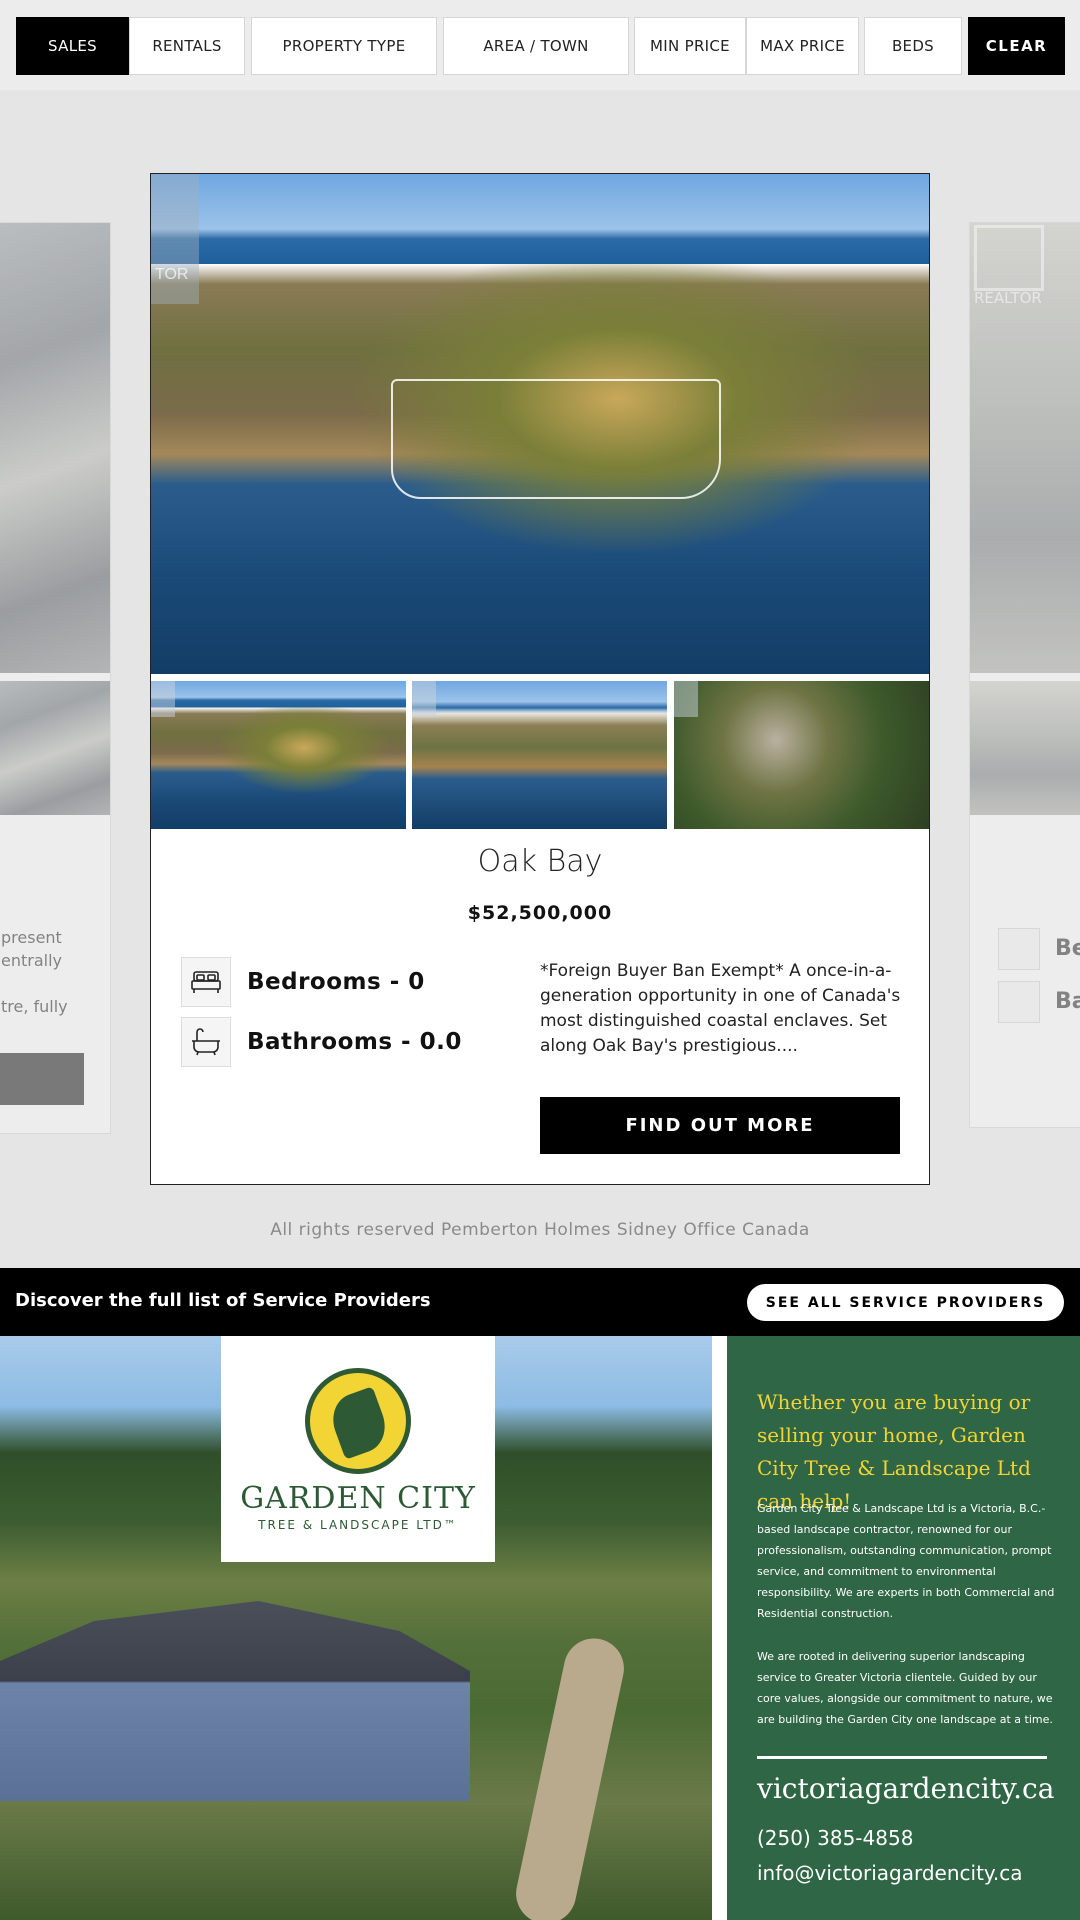 Image resolution: width=1080 pixels, height=1920 pixels. Describe the element at coordinates (905, 1788) in the screenshot. I see `ad-website-link: victoriagardencity.ca` at that location.